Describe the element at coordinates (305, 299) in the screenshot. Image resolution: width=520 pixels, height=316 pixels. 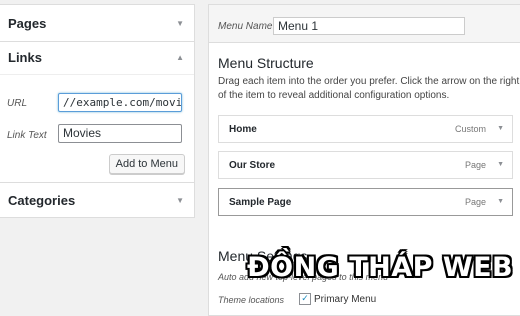
I see `primary-menu-checkbox: ✓` at that location.